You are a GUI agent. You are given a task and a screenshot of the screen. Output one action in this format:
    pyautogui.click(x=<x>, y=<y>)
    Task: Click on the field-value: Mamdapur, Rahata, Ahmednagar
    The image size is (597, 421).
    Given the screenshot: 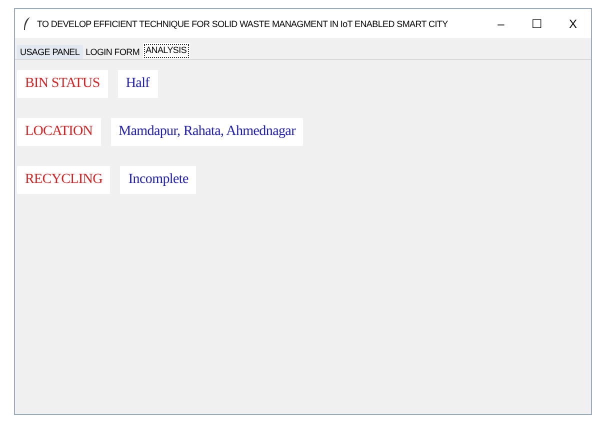 What is the action you would take?
    pyautogui.click(x=207, y=132)
    